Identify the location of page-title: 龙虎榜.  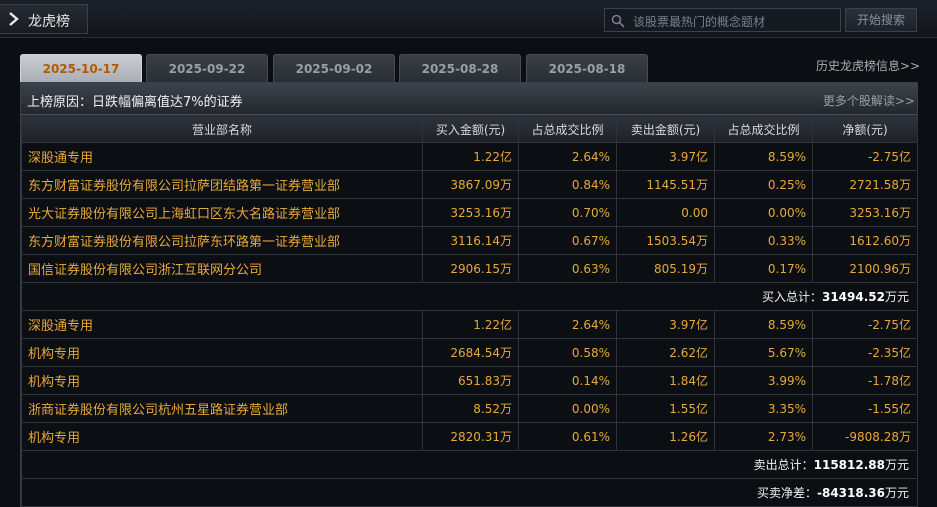
(49, 22).